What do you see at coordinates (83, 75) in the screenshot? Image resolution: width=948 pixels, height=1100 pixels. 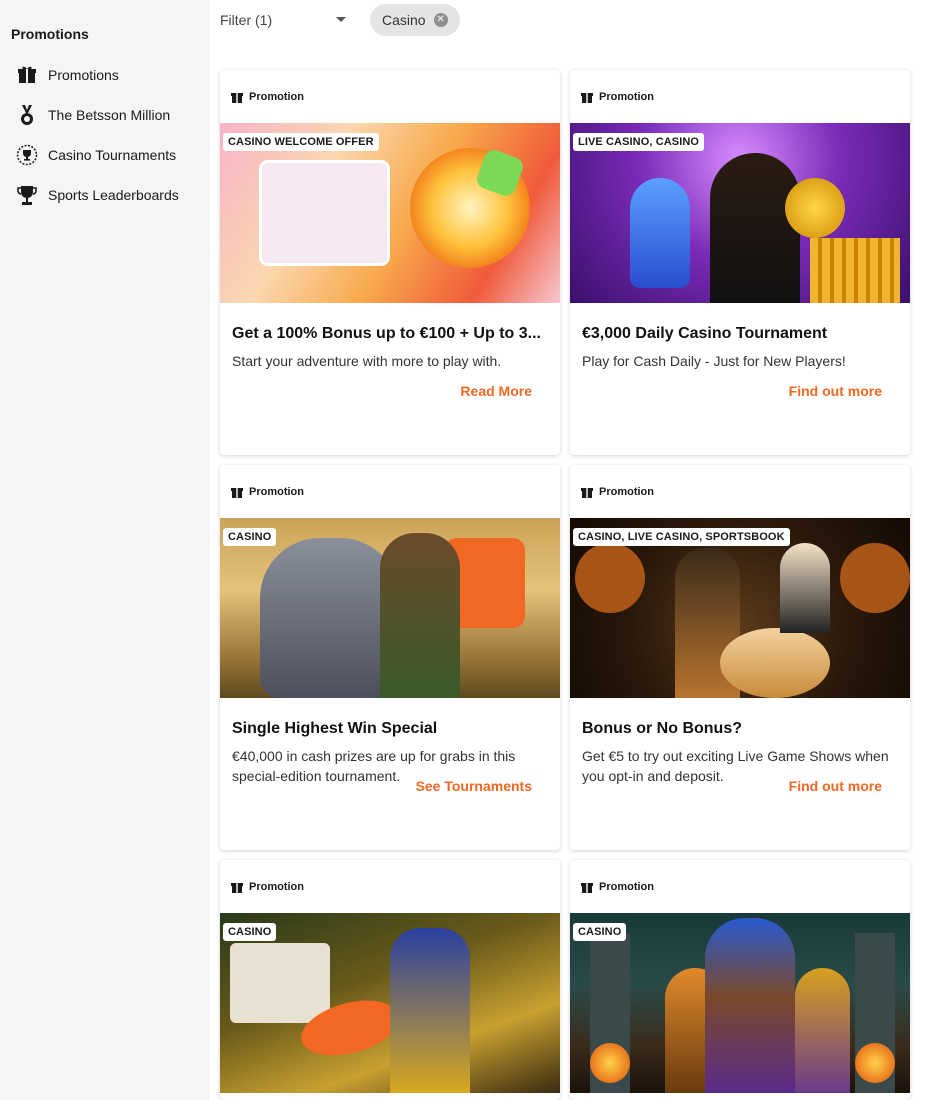 I see `sidebar-item-label: Promotions` at bounding box center [83, 75].